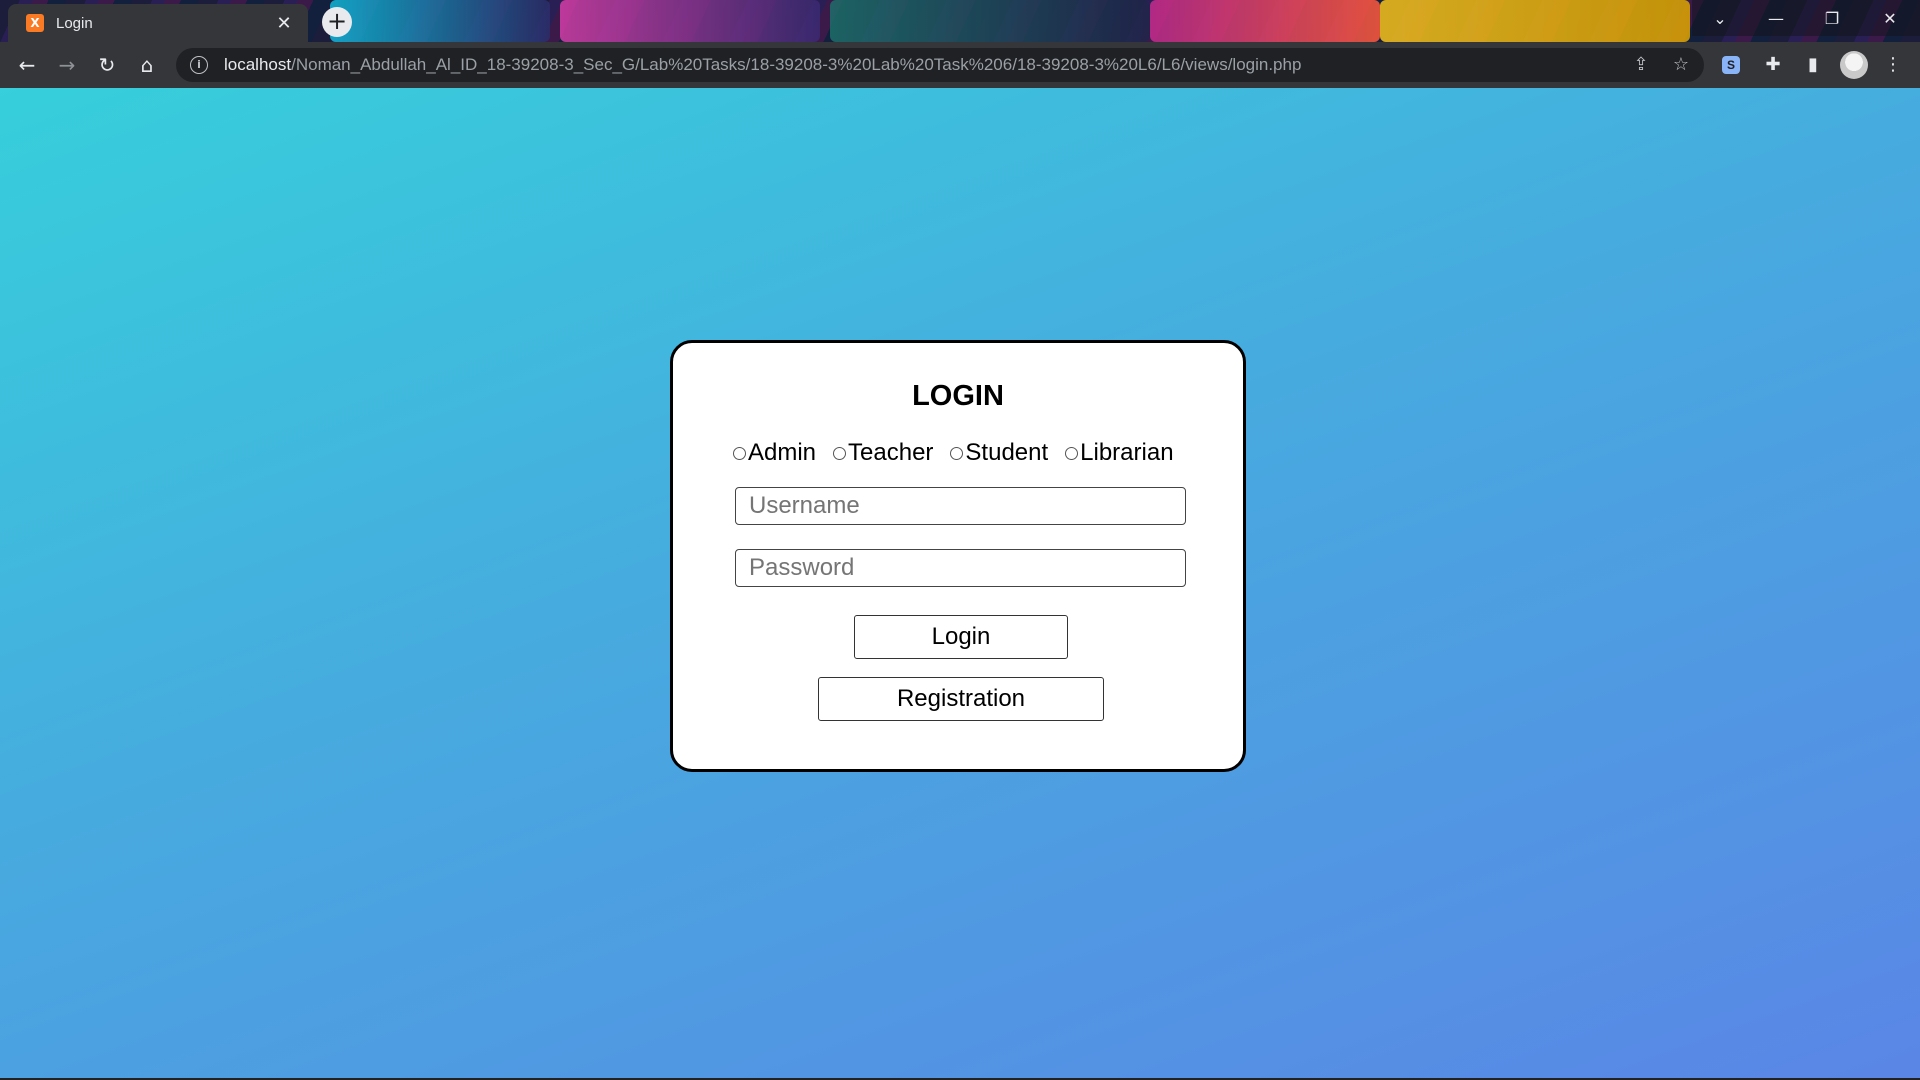 The height and width of the screenshot is (1080, 1920). I want to click on tab-title: Login, so click(74, 23).